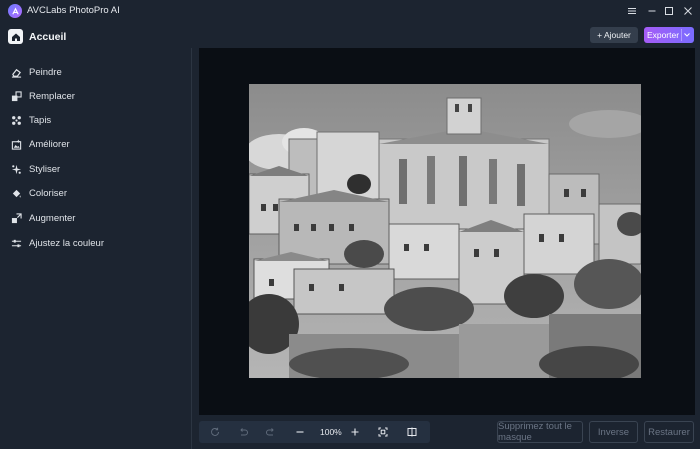 Image resolution: width=700 pixels, height=449 pixels. What do you see at coordinates (613, 432) in the screenshot?
I see `inverse-button: Inverse` at bounding box center [613, 432].